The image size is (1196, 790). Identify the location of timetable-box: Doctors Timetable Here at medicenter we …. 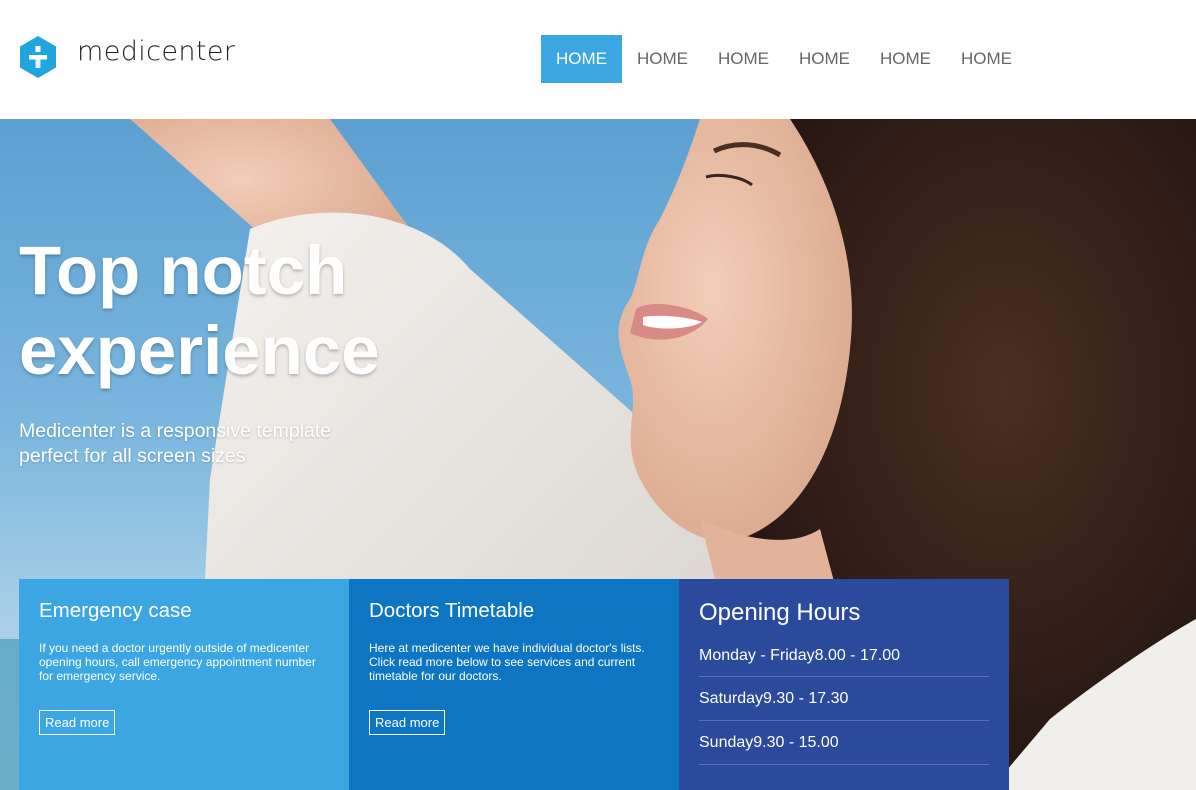
(514, 684).